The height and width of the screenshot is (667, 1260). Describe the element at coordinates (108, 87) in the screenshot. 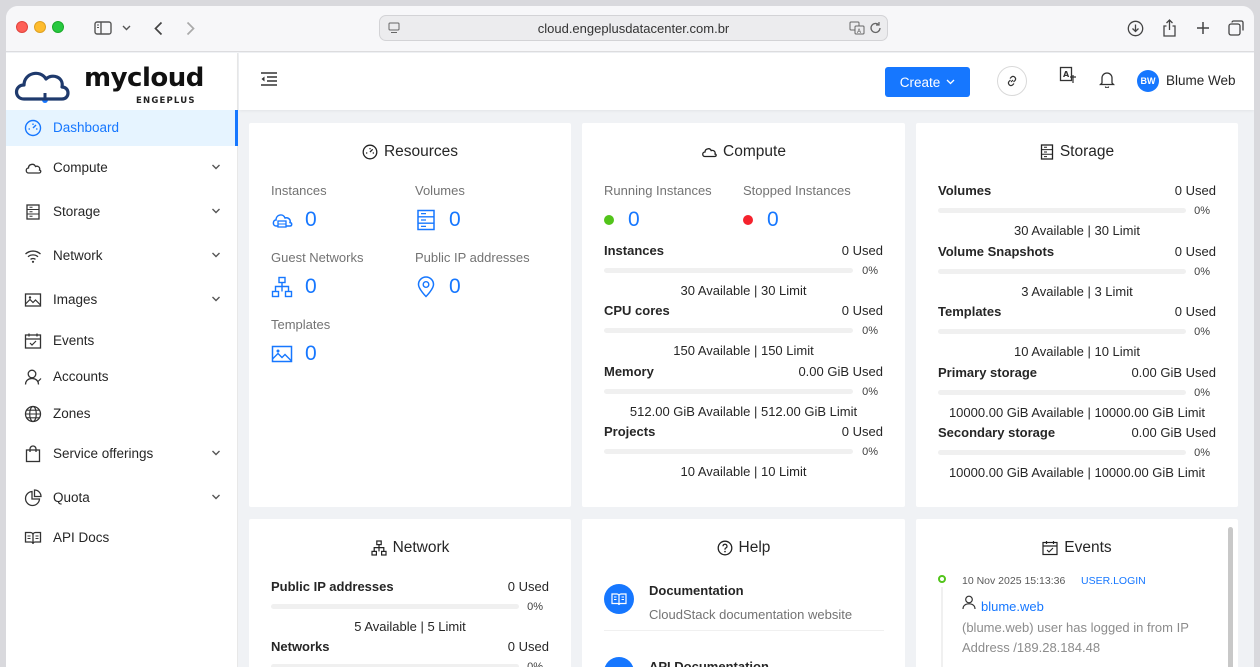

I see `logo: mycloud ENGEPLUS` at that location.